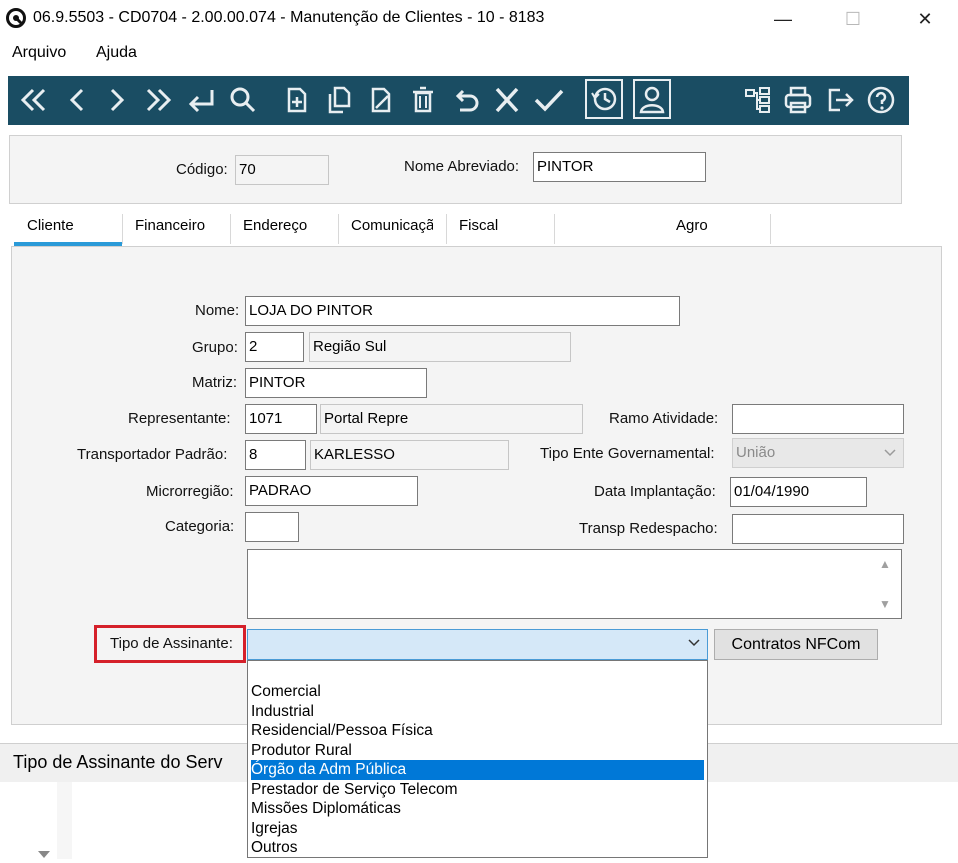 Image resolution: width=958 pixels, height=863 pixels. Describe the element at coordinates (451, 419) in the screenshot. I see `representante-description: Portal Repre` at that location.